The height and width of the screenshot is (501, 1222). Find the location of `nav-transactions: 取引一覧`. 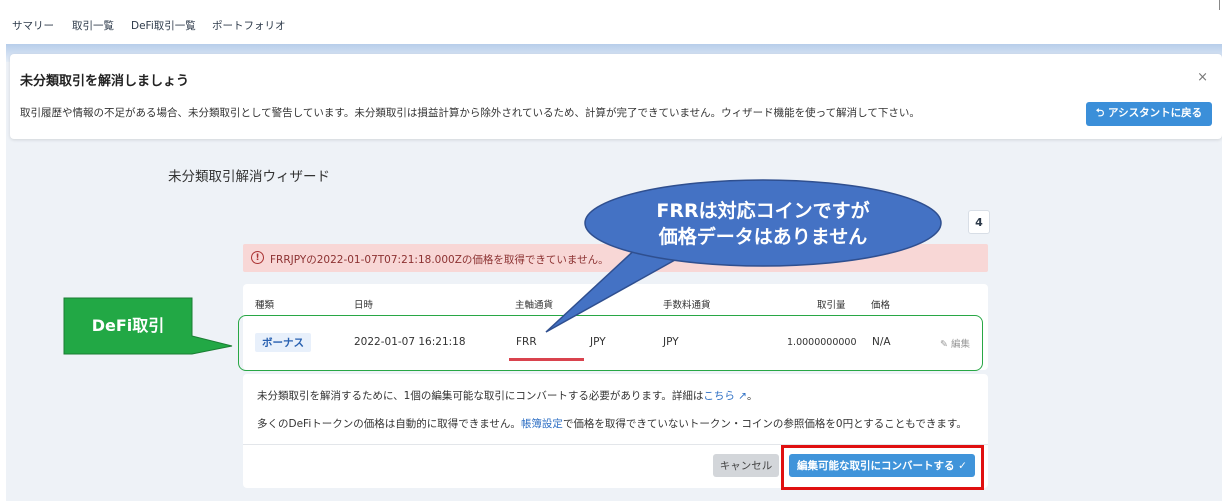

nav-transactions: 取引一覧 is located at coordinates (93, 25).